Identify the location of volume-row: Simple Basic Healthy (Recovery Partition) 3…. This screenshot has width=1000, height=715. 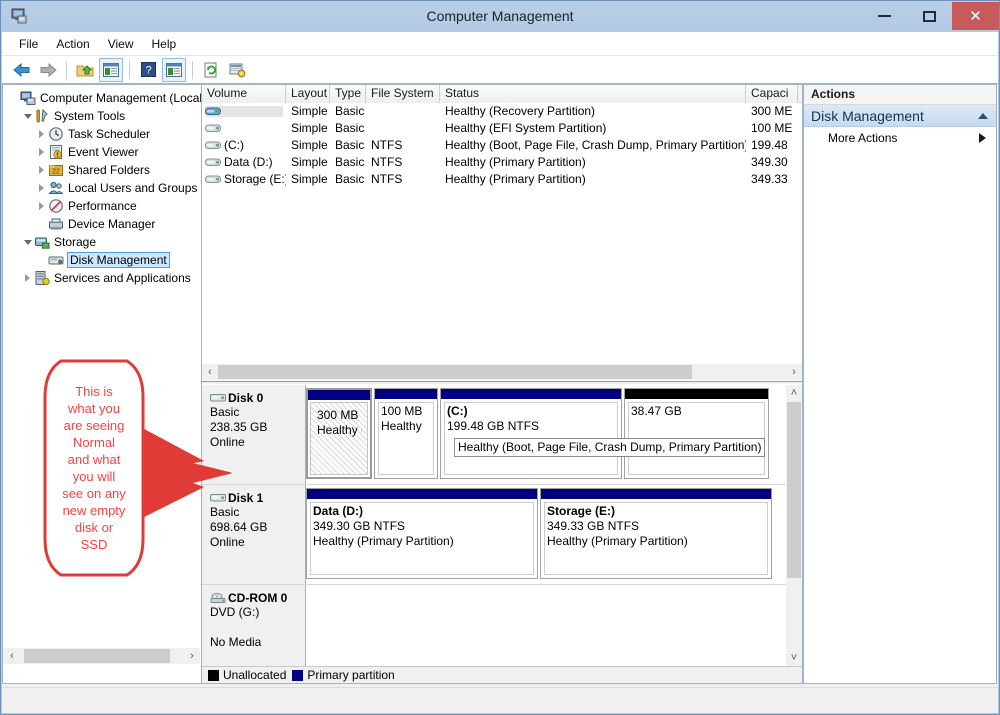
(502, 111).